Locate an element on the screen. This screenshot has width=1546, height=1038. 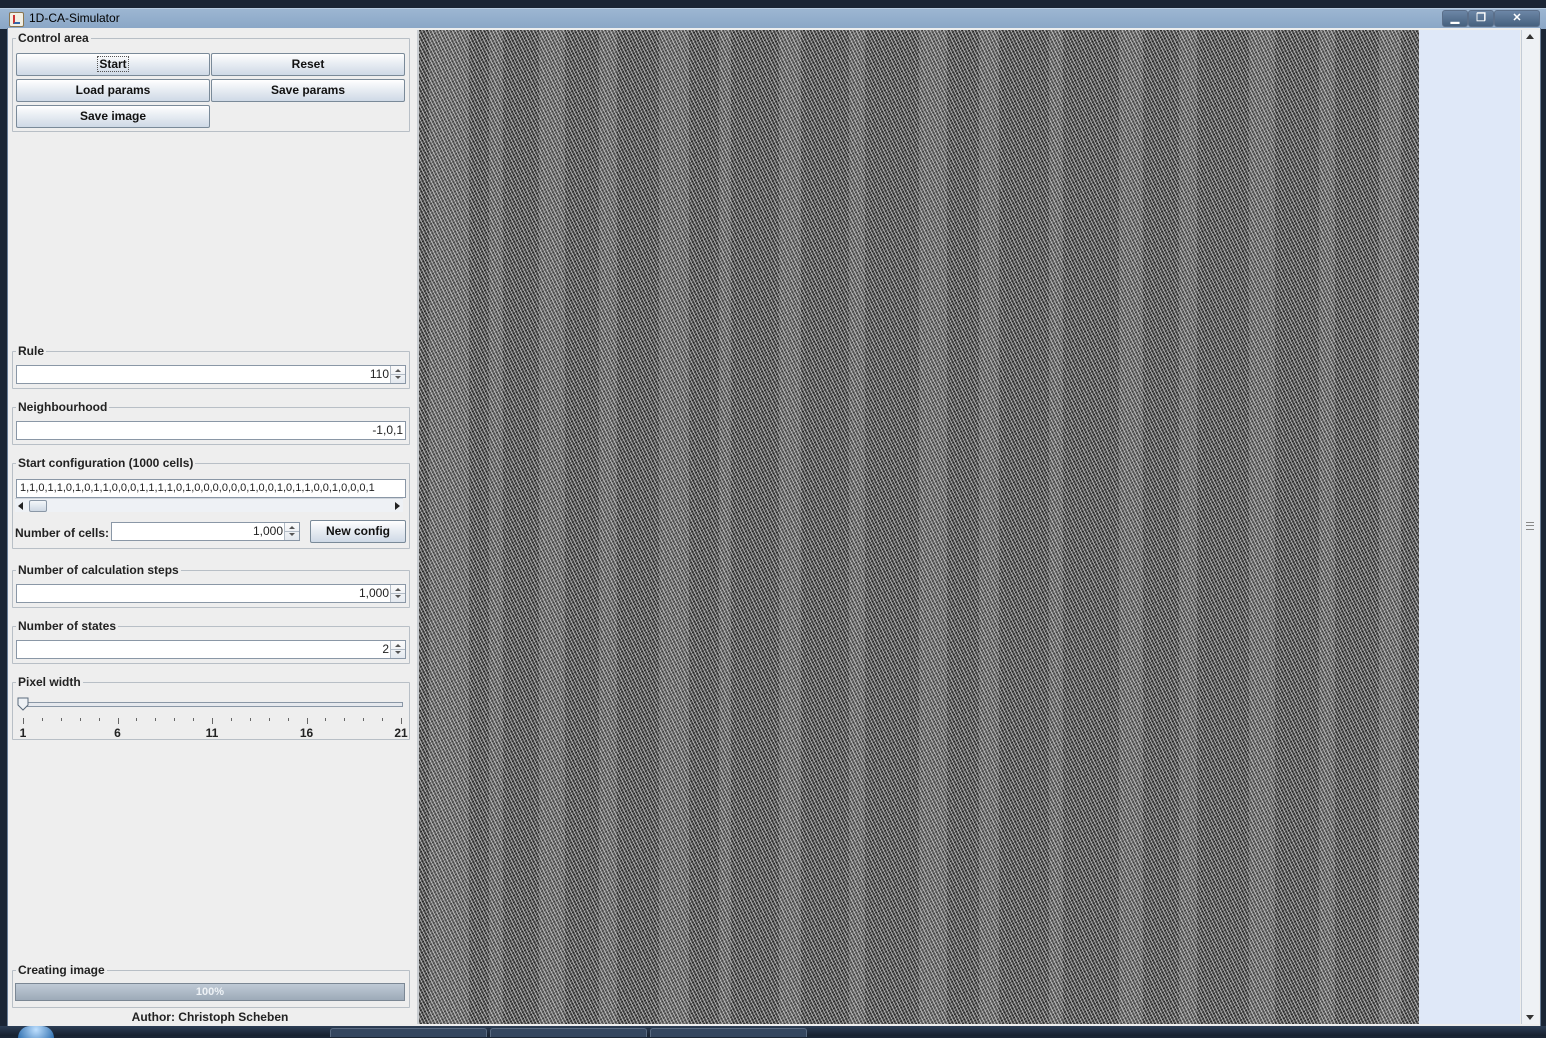
calculation-steps-spinner: 1,000 is located at coordinates (211, 593).